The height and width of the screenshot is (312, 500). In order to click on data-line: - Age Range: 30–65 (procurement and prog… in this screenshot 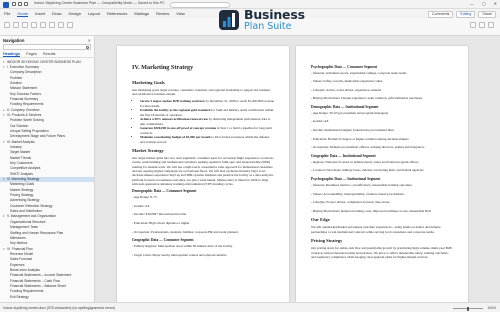, I will do `click(350, 112)`.